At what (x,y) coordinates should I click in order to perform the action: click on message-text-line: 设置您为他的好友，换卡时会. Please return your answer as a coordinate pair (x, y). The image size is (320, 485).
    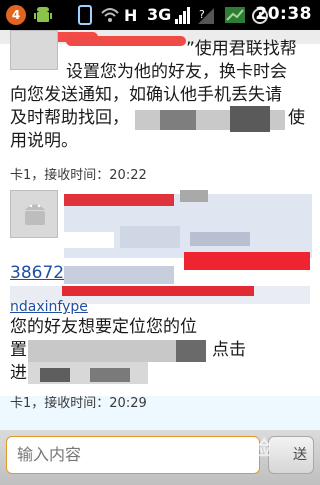
    Looking at the image, I should click on (176, 72).